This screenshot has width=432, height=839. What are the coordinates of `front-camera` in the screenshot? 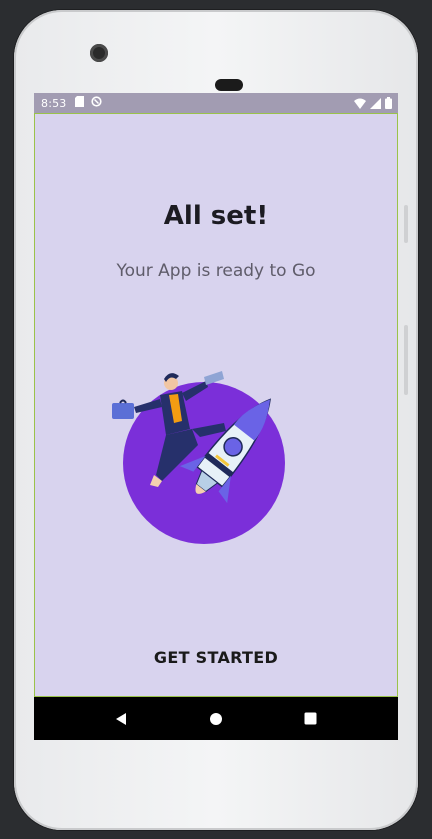 It's located at (99, 53).